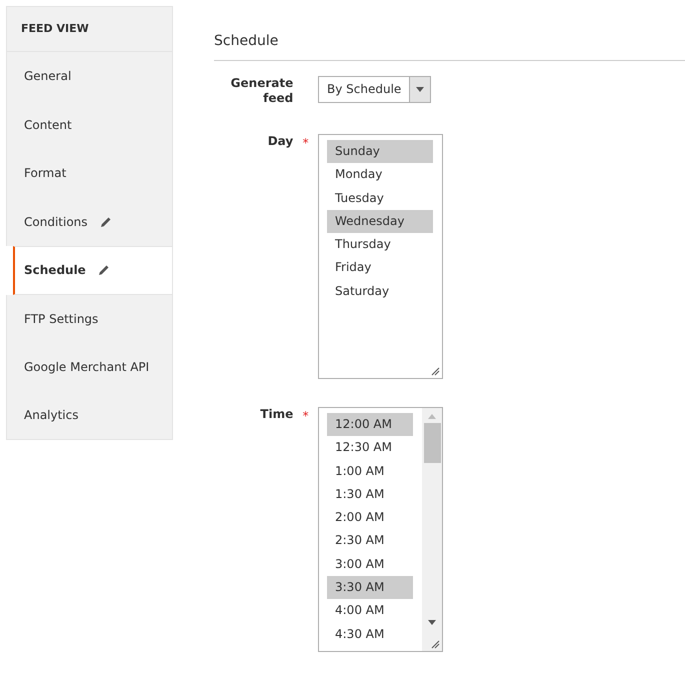  What do you see at coordinates (380, 292) in the screenshot?
I see `list-option: Saturday` at bounding box center [380, 292].